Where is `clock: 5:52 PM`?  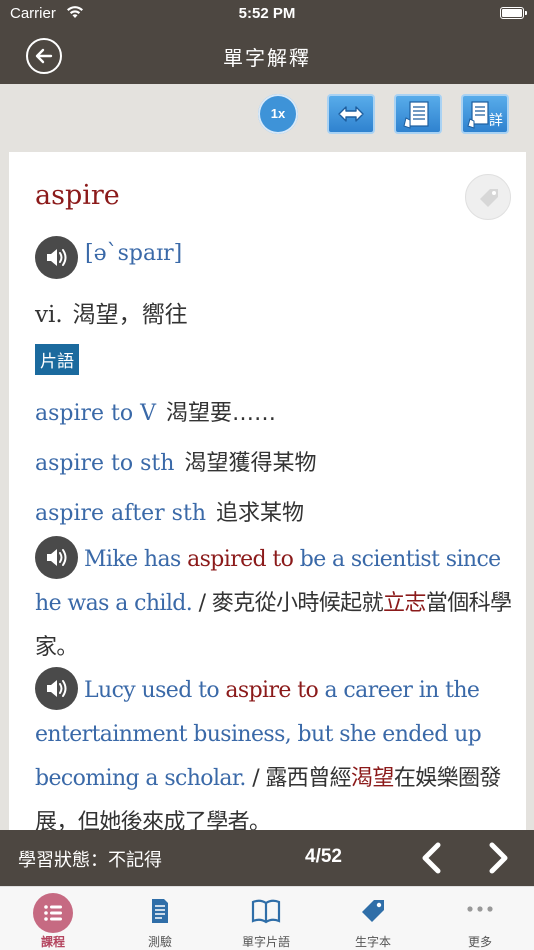
clock: 5:52 PM is located at coordinates (267, 13).